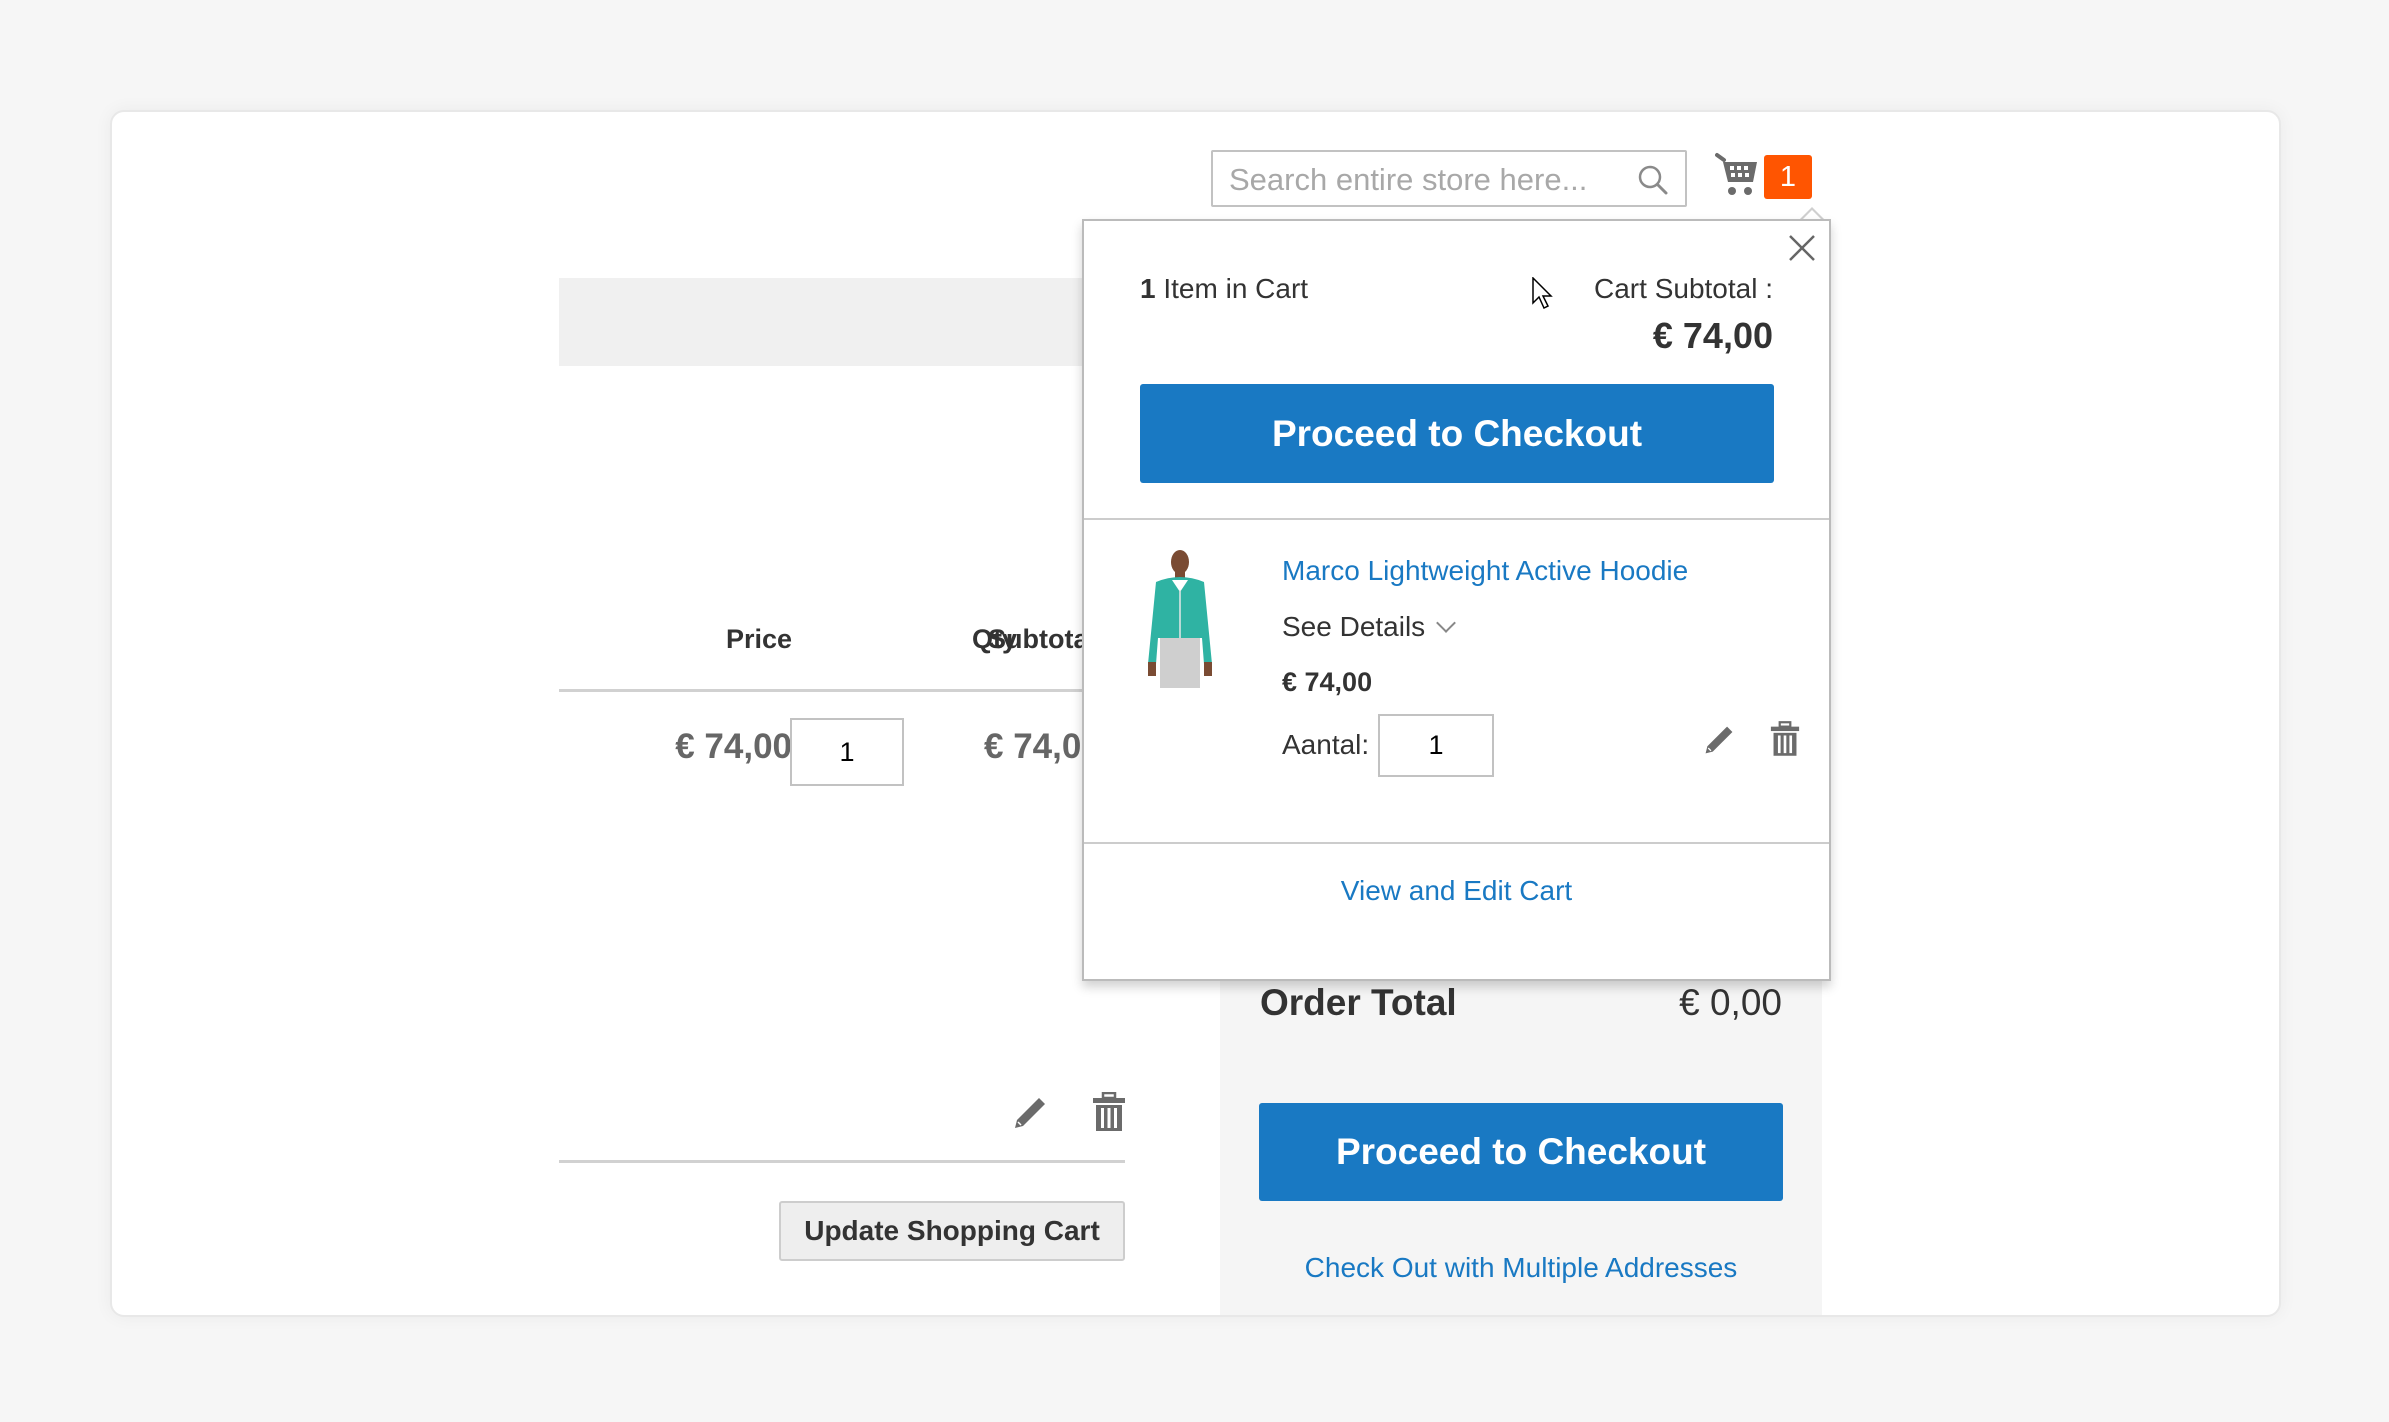  Describe the element at coordinates (952, 1231) in the screenshot. I see `update-shopping-cart-button: Update Shopping Cart` at that location.